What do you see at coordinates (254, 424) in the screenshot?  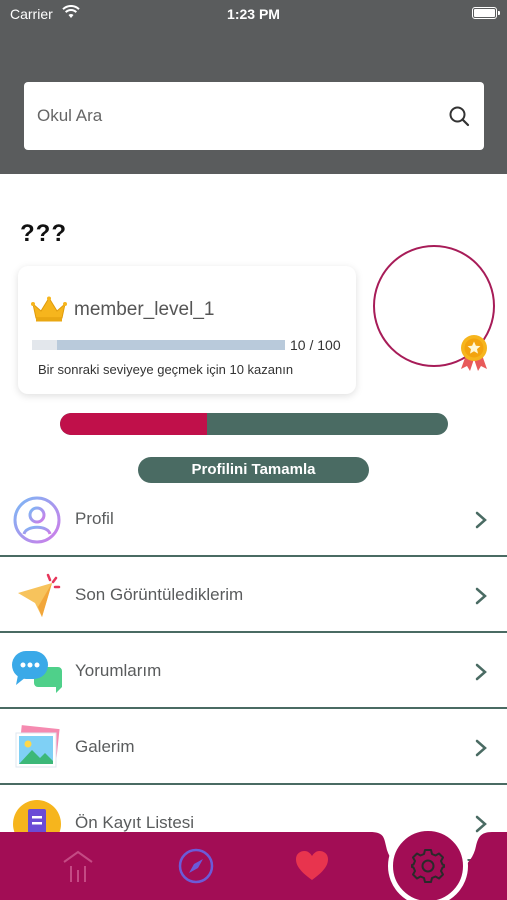 I see `profile-completion-bar` at bounding box center [254, 424].